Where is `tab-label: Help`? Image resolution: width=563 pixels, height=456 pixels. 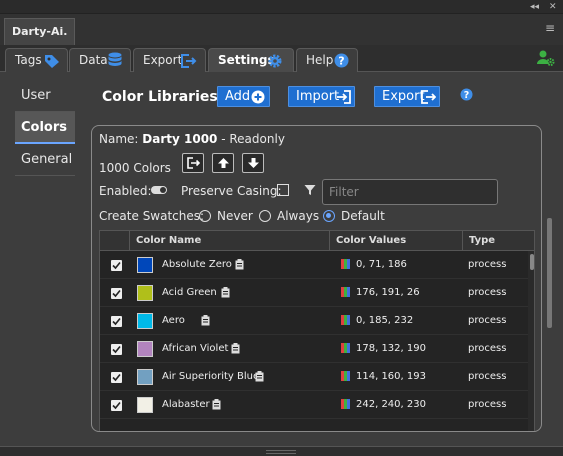
tab-label: Help is located at coordinates (320, 60).